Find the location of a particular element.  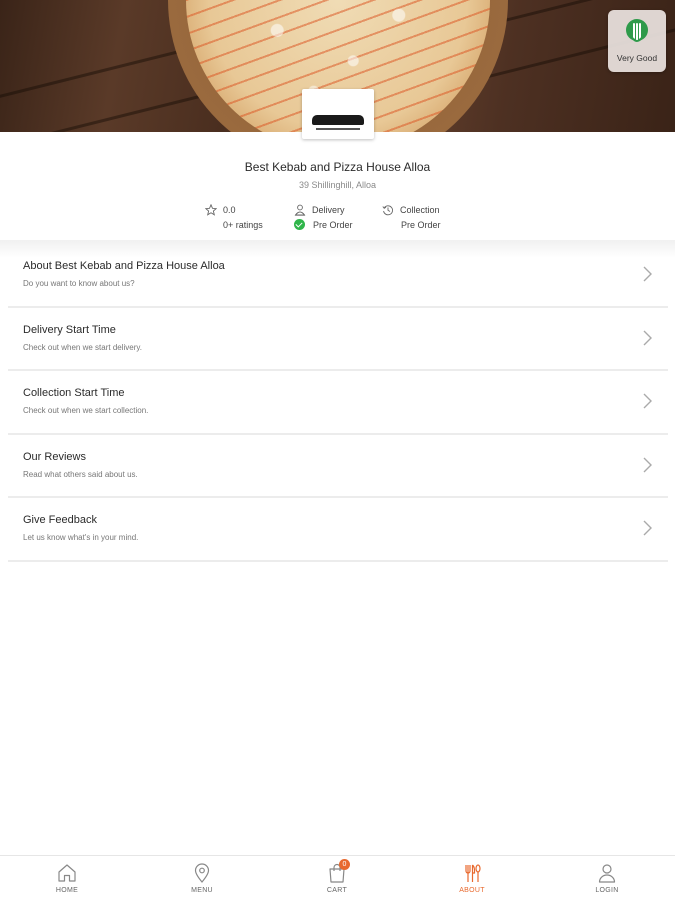

store-name: Best Kebab and Pizza House Alloa is located at coordinates (337, 167).